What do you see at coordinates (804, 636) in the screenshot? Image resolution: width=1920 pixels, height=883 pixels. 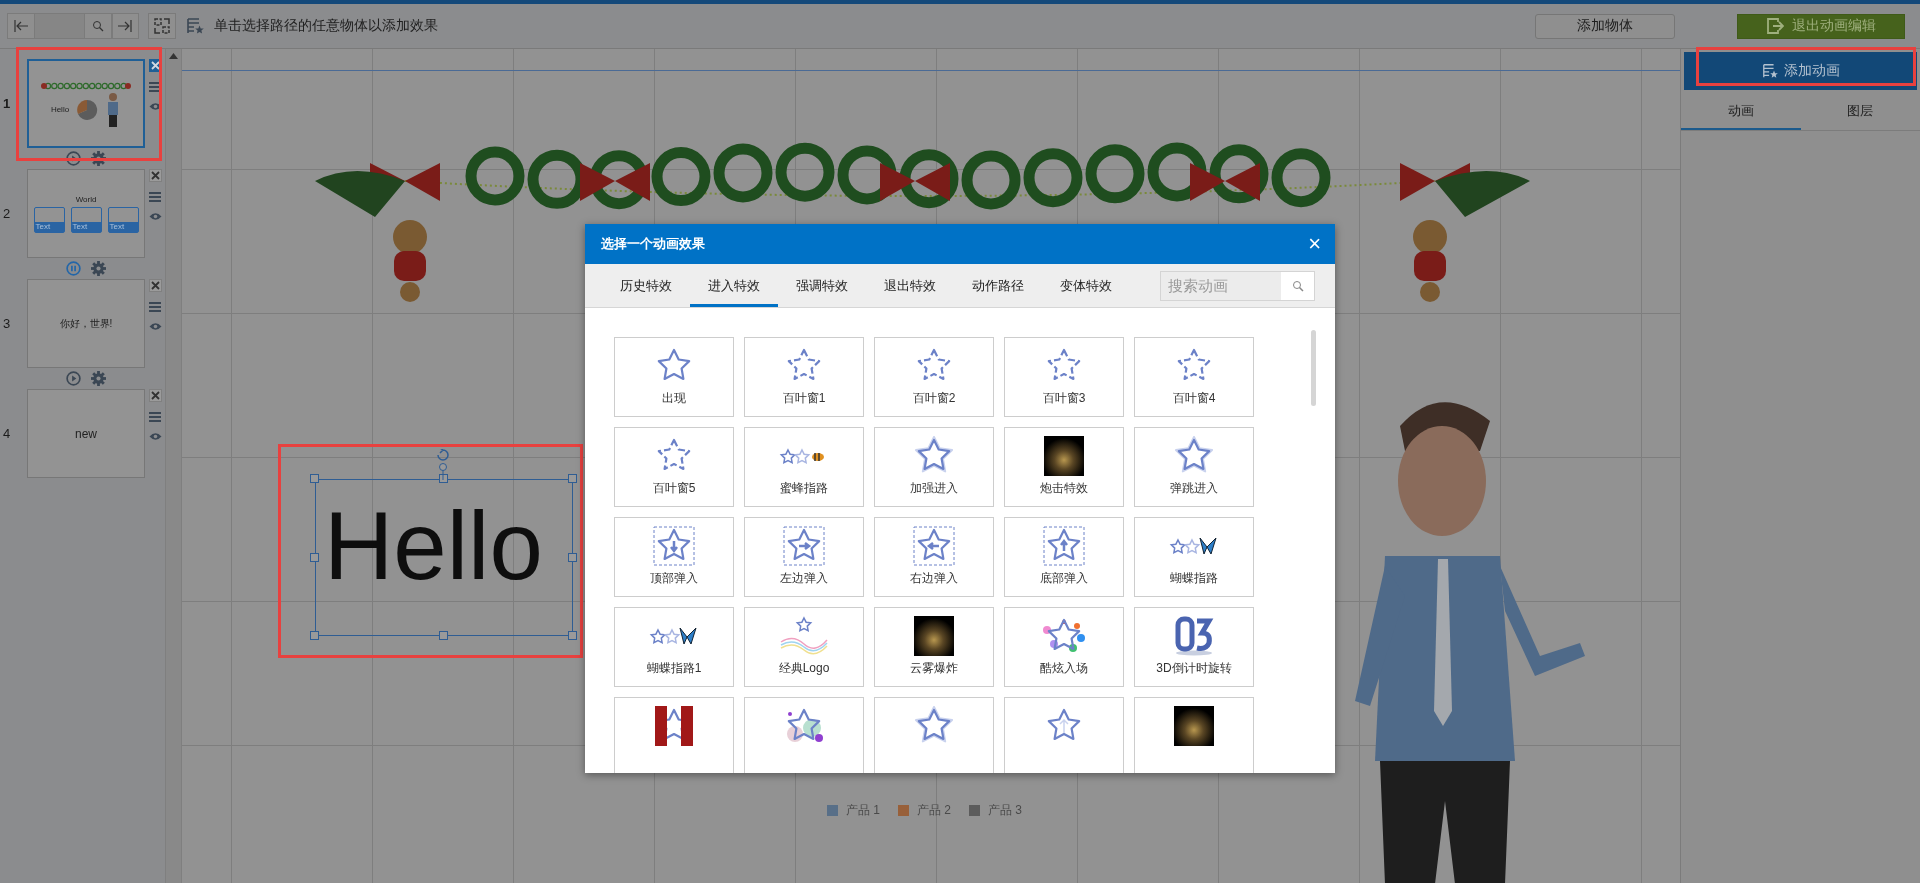 I see `logo-waves-icon` at bounding box center [804, 636].